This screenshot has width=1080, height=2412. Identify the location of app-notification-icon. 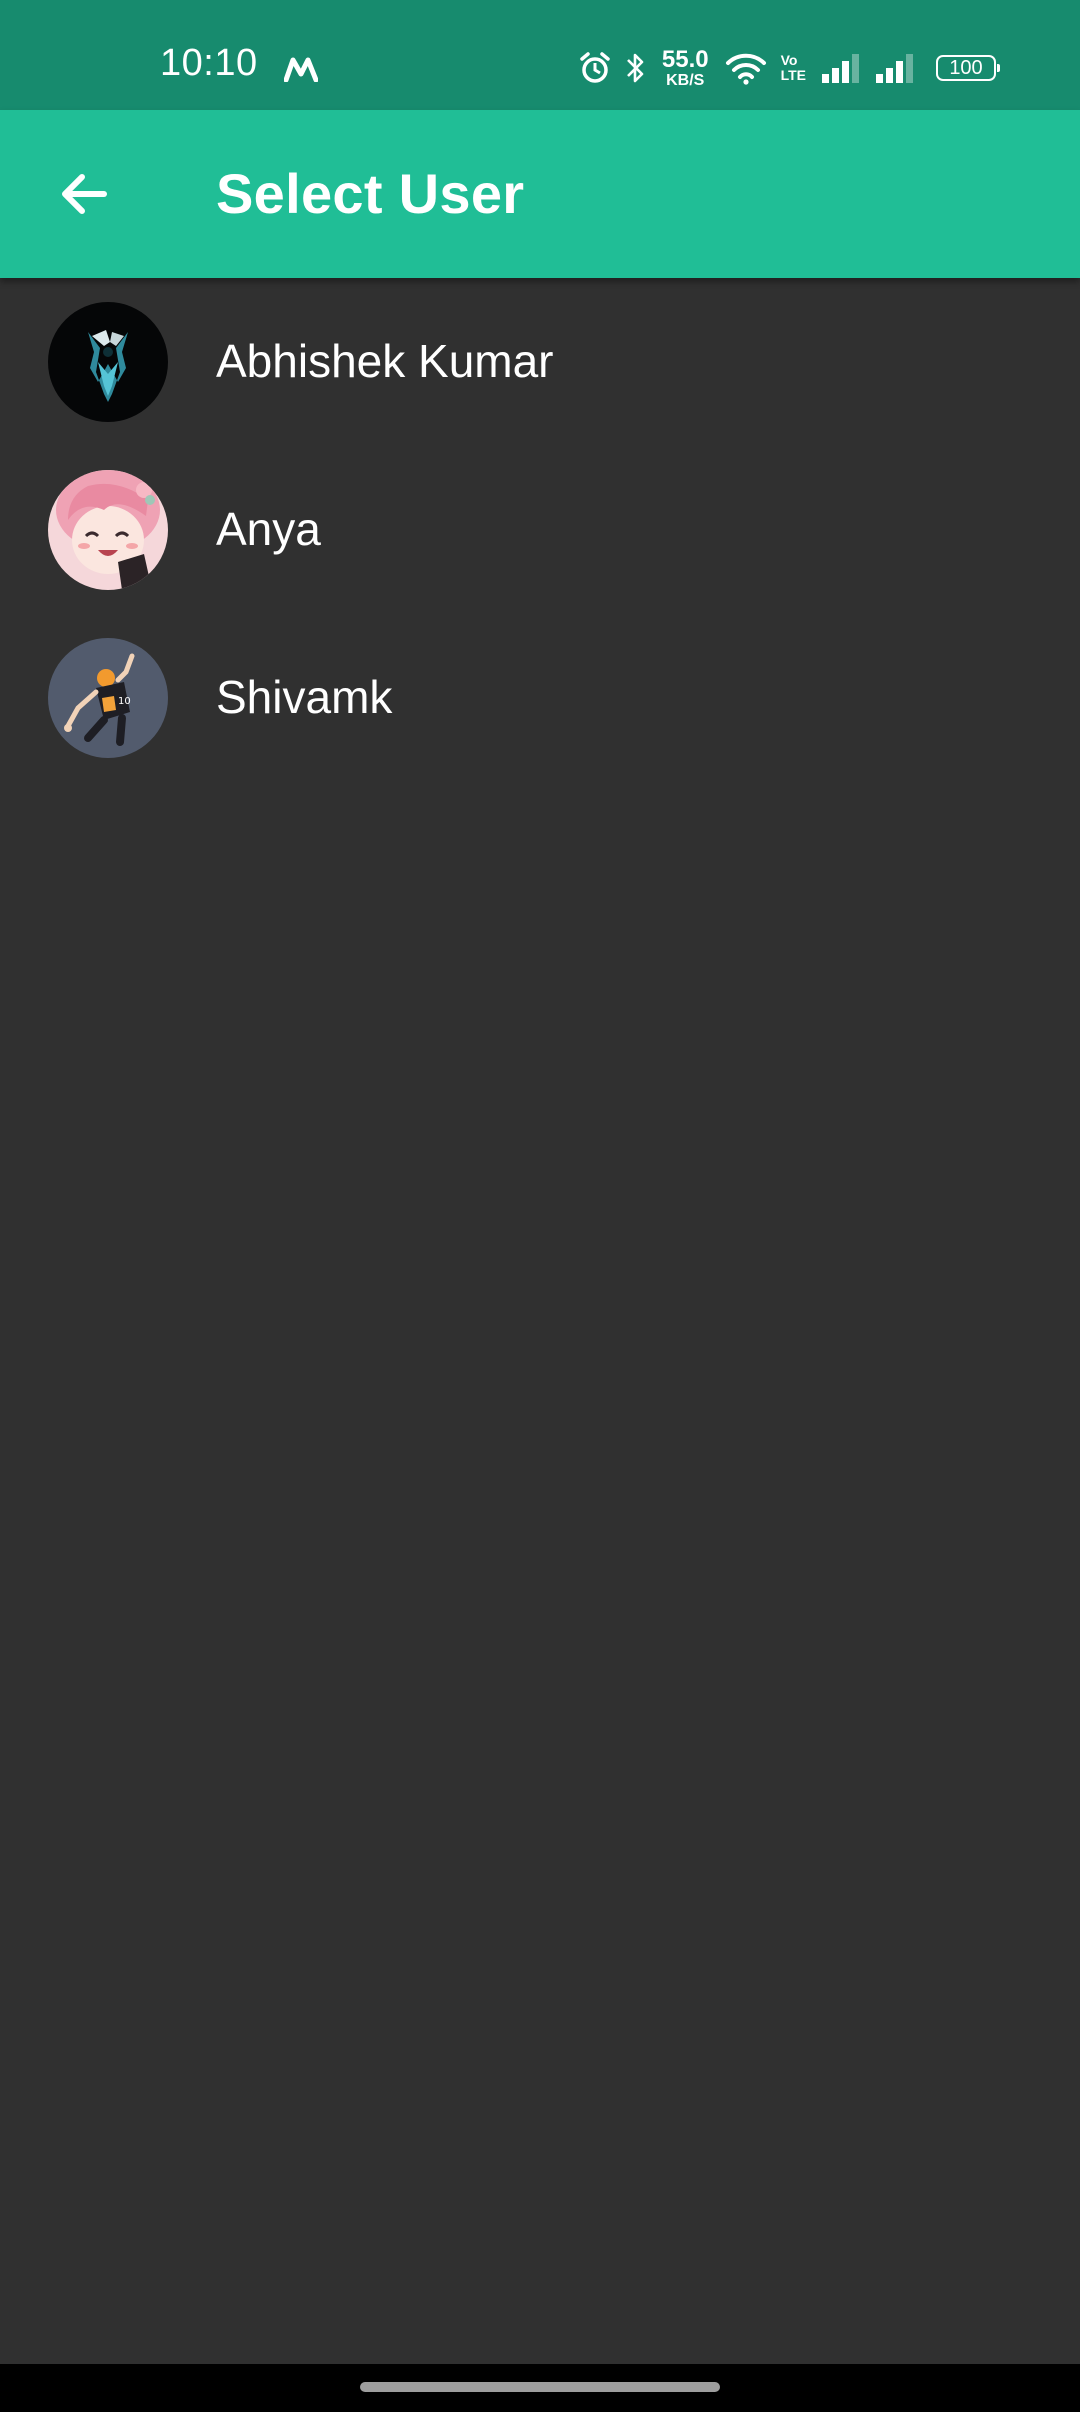
(301, 69).